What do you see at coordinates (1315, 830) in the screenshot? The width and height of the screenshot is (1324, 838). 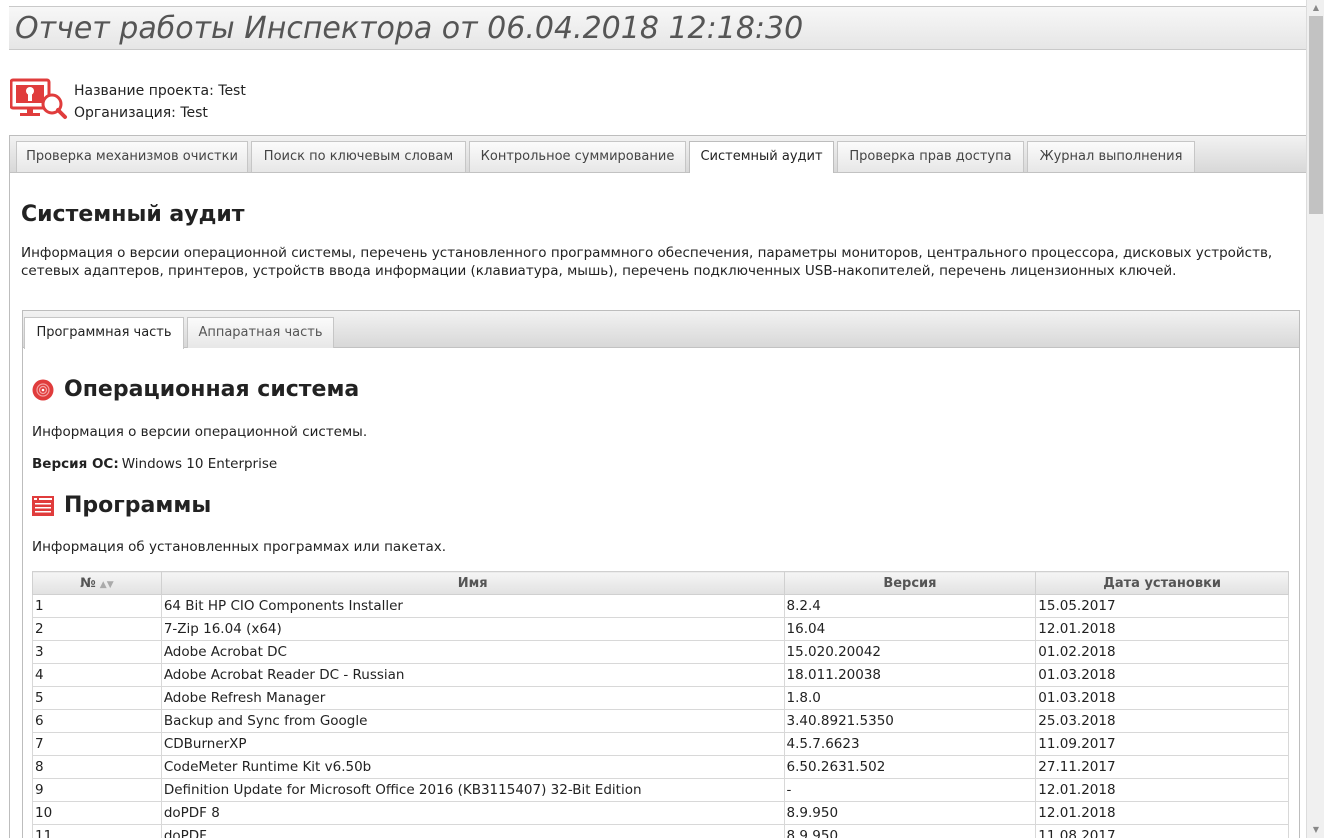 I see `scroll-down-arrow-icon: ▼` at bounding box center [1315, 830].